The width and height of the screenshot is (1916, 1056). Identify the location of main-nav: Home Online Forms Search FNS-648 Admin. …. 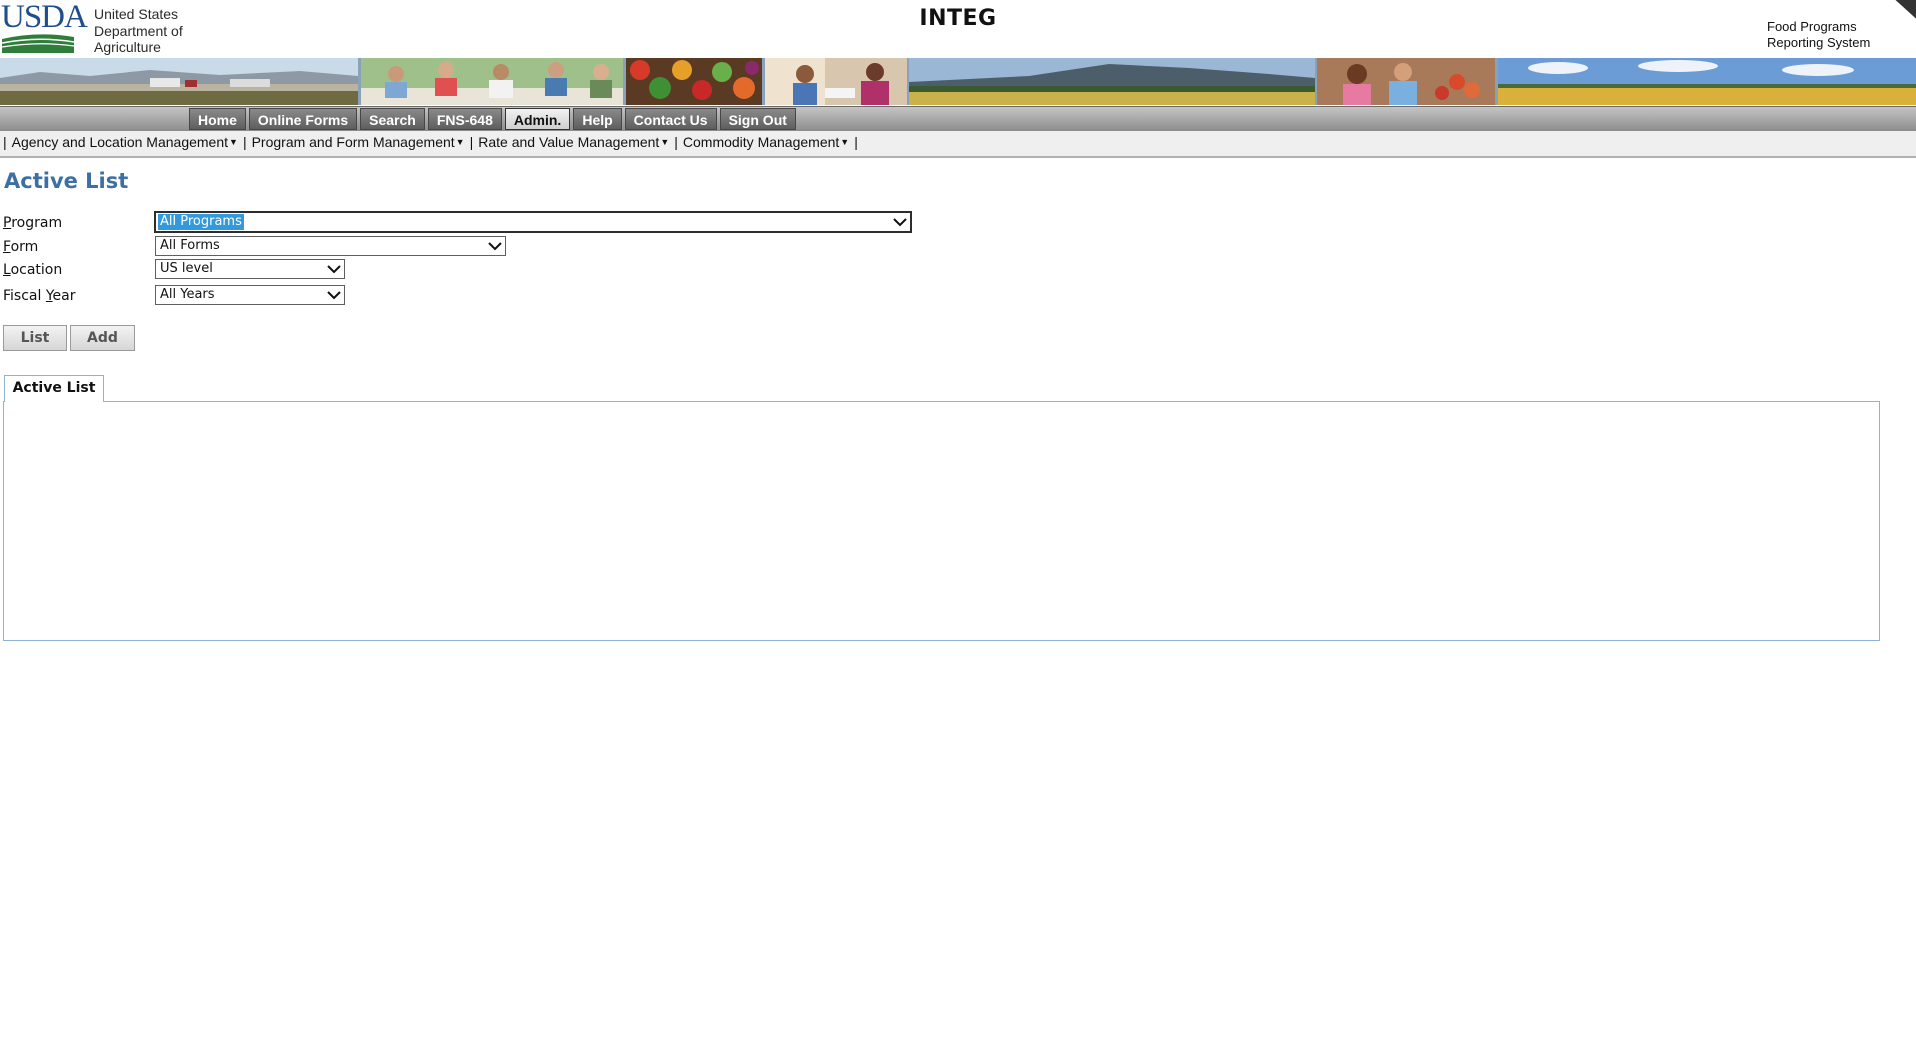
(958, 119).